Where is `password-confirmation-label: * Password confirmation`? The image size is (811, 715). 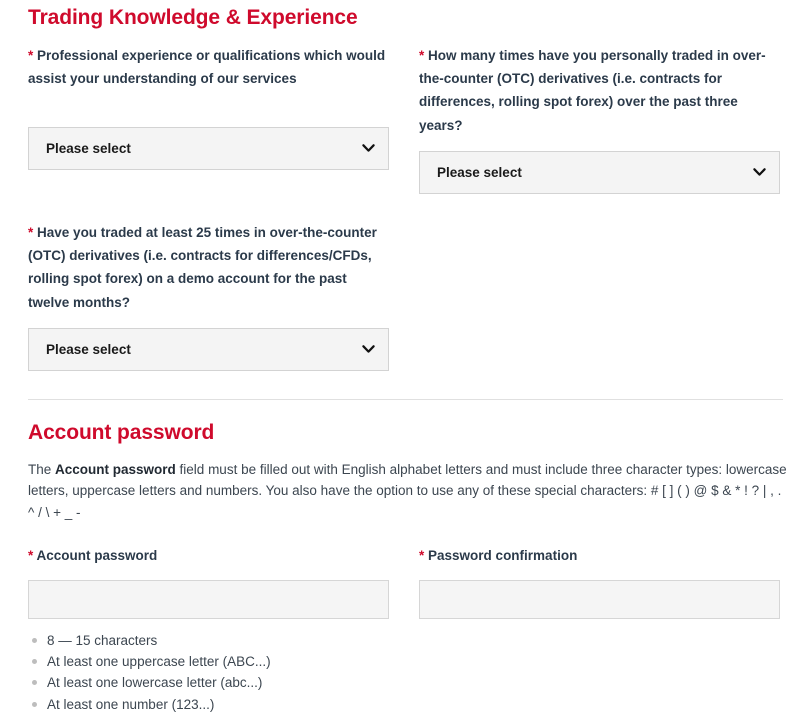
password-confirmation-label: * Password confirmation is located at coordinates (599, 555).